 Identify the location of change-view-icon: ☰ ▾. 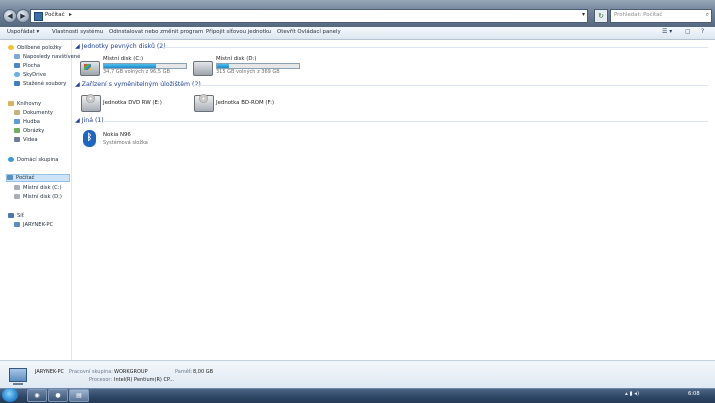
(667, 31).